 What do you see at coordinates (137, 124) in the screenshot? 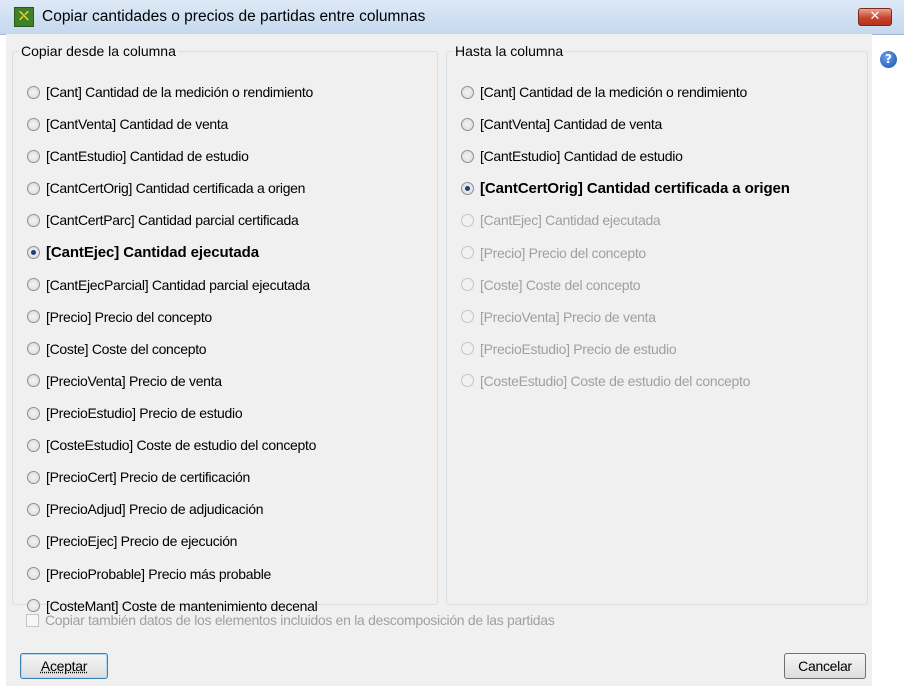
I see `from-column-option-label: [CantVenta] Cantidad de venta` at bounding box center [137, 124].